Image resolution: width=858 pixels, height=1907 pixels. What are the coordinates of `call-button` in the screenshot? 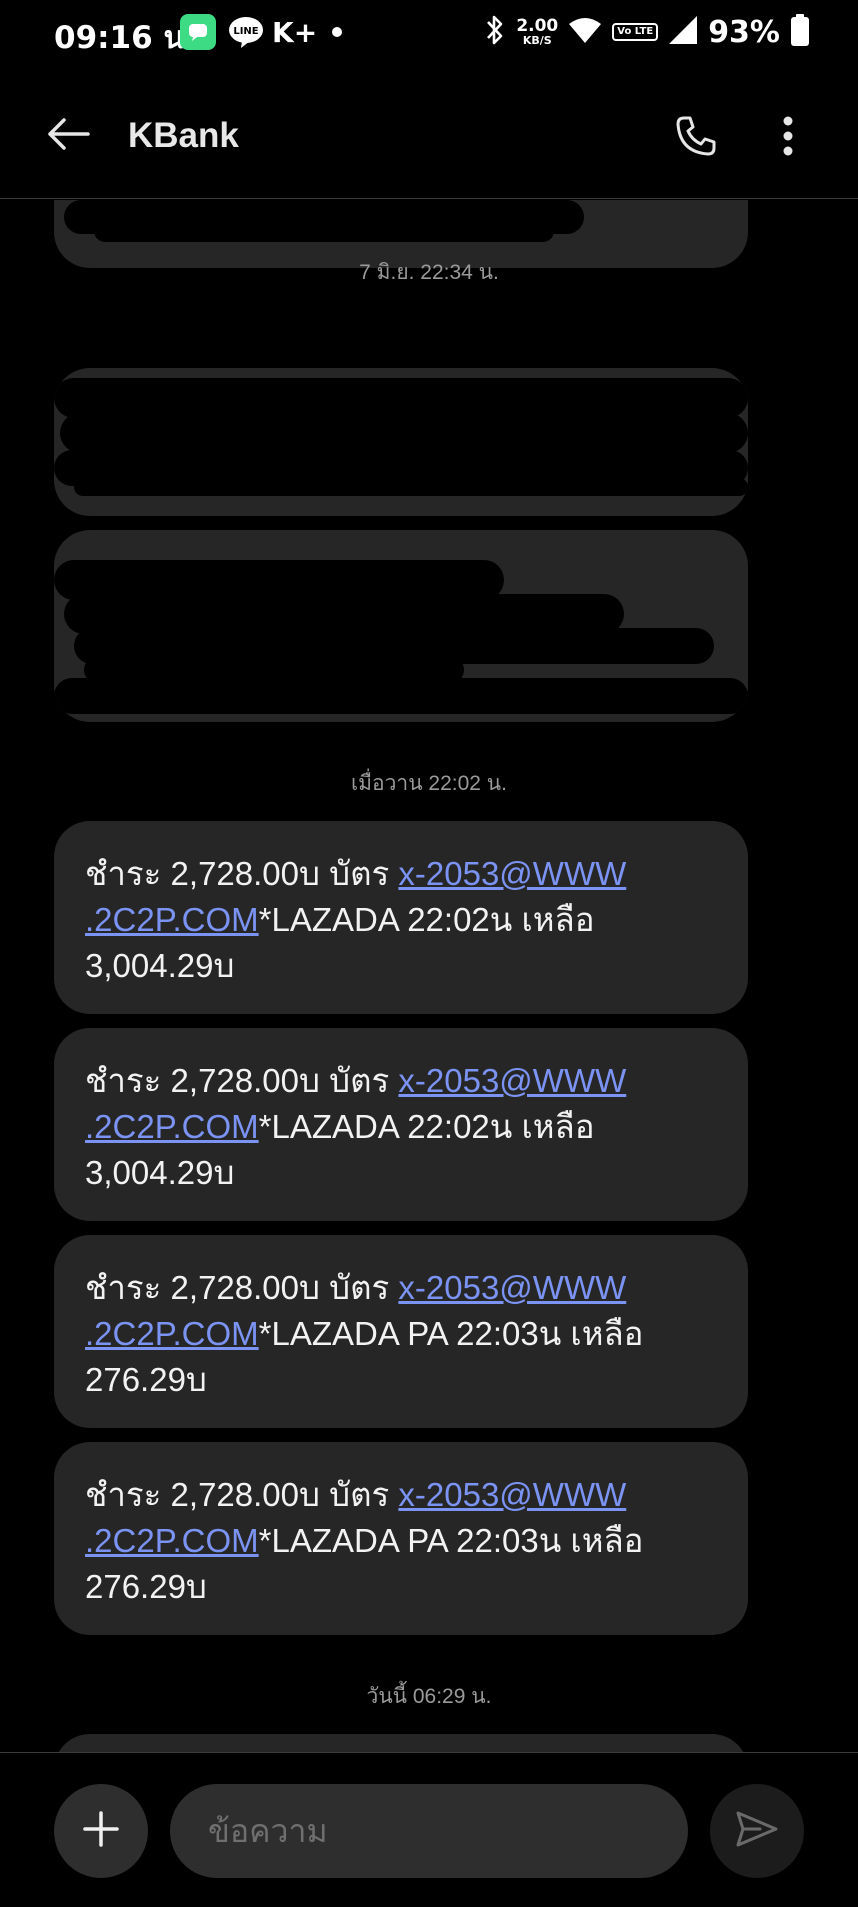 It's located at (696, 138).